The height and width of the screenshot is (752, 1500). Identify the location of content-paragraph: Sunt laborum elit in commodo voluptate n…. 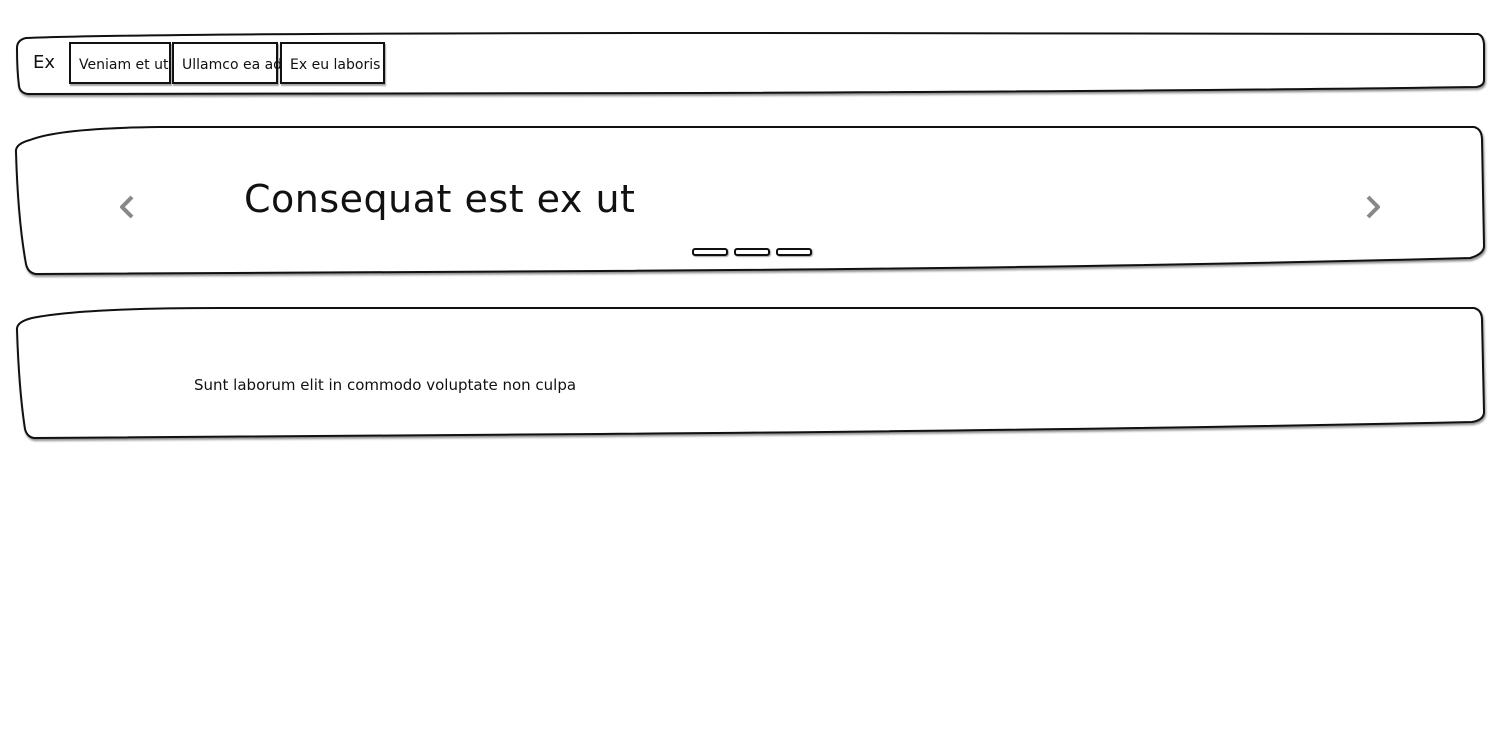
(385, 385).